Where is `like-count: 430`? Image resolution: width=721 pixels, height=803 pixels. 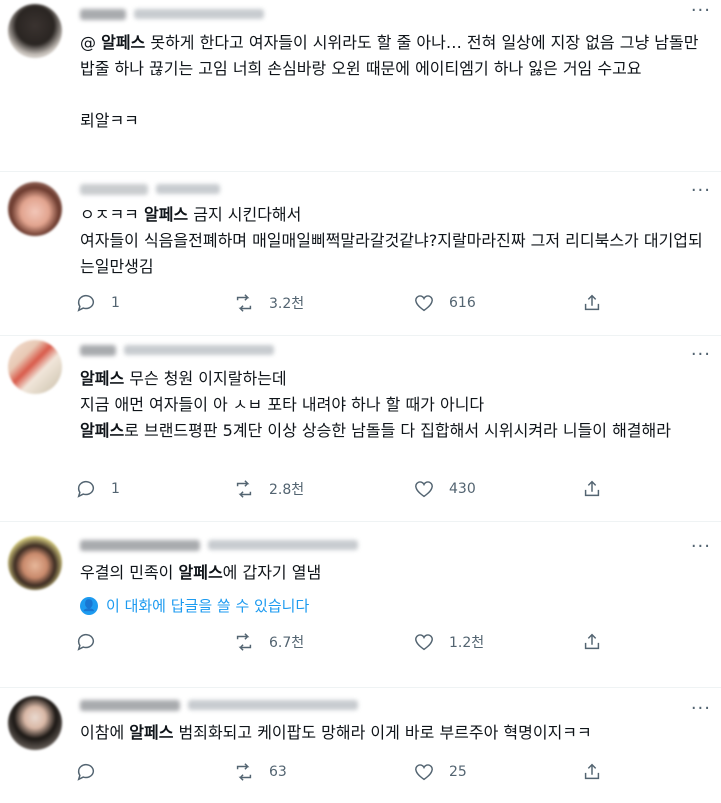 like-count: 430 is located at coordinates (462, 489).